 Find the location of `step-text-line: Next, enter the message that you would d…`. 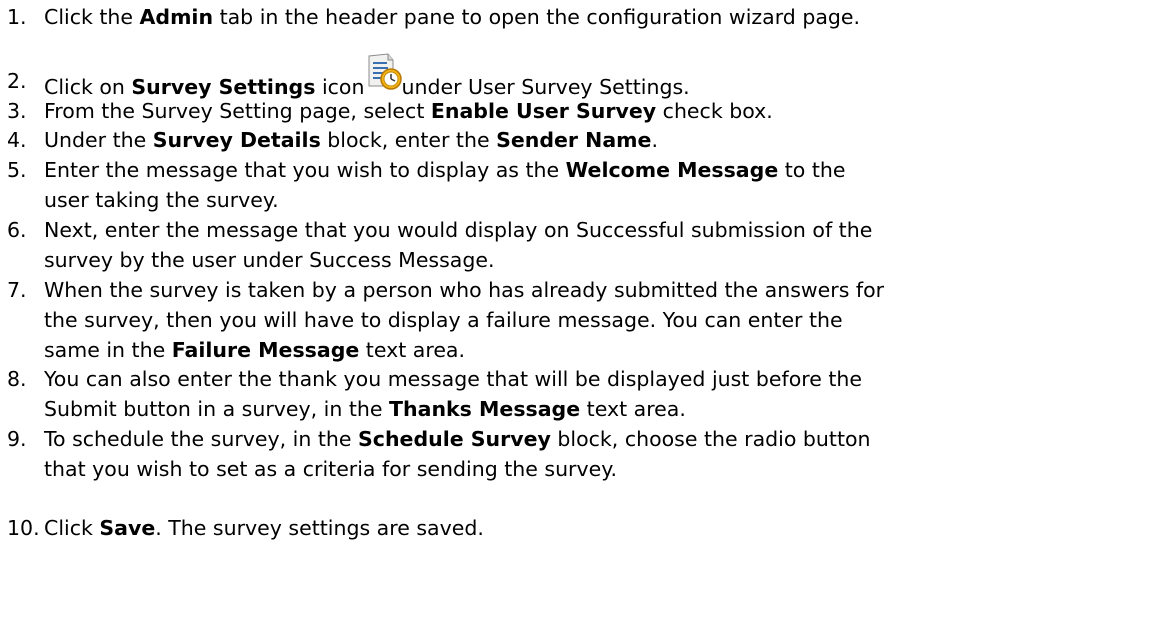

step-text-line: Next, enter the message that you would d… is located at coordinates (458, 230).